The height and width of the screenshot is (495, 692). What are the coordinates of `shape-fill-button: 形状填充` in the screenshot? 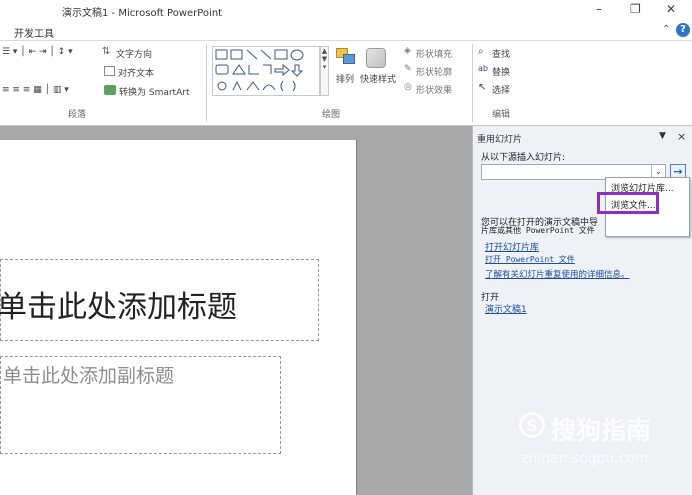 It's located at (434, 53).